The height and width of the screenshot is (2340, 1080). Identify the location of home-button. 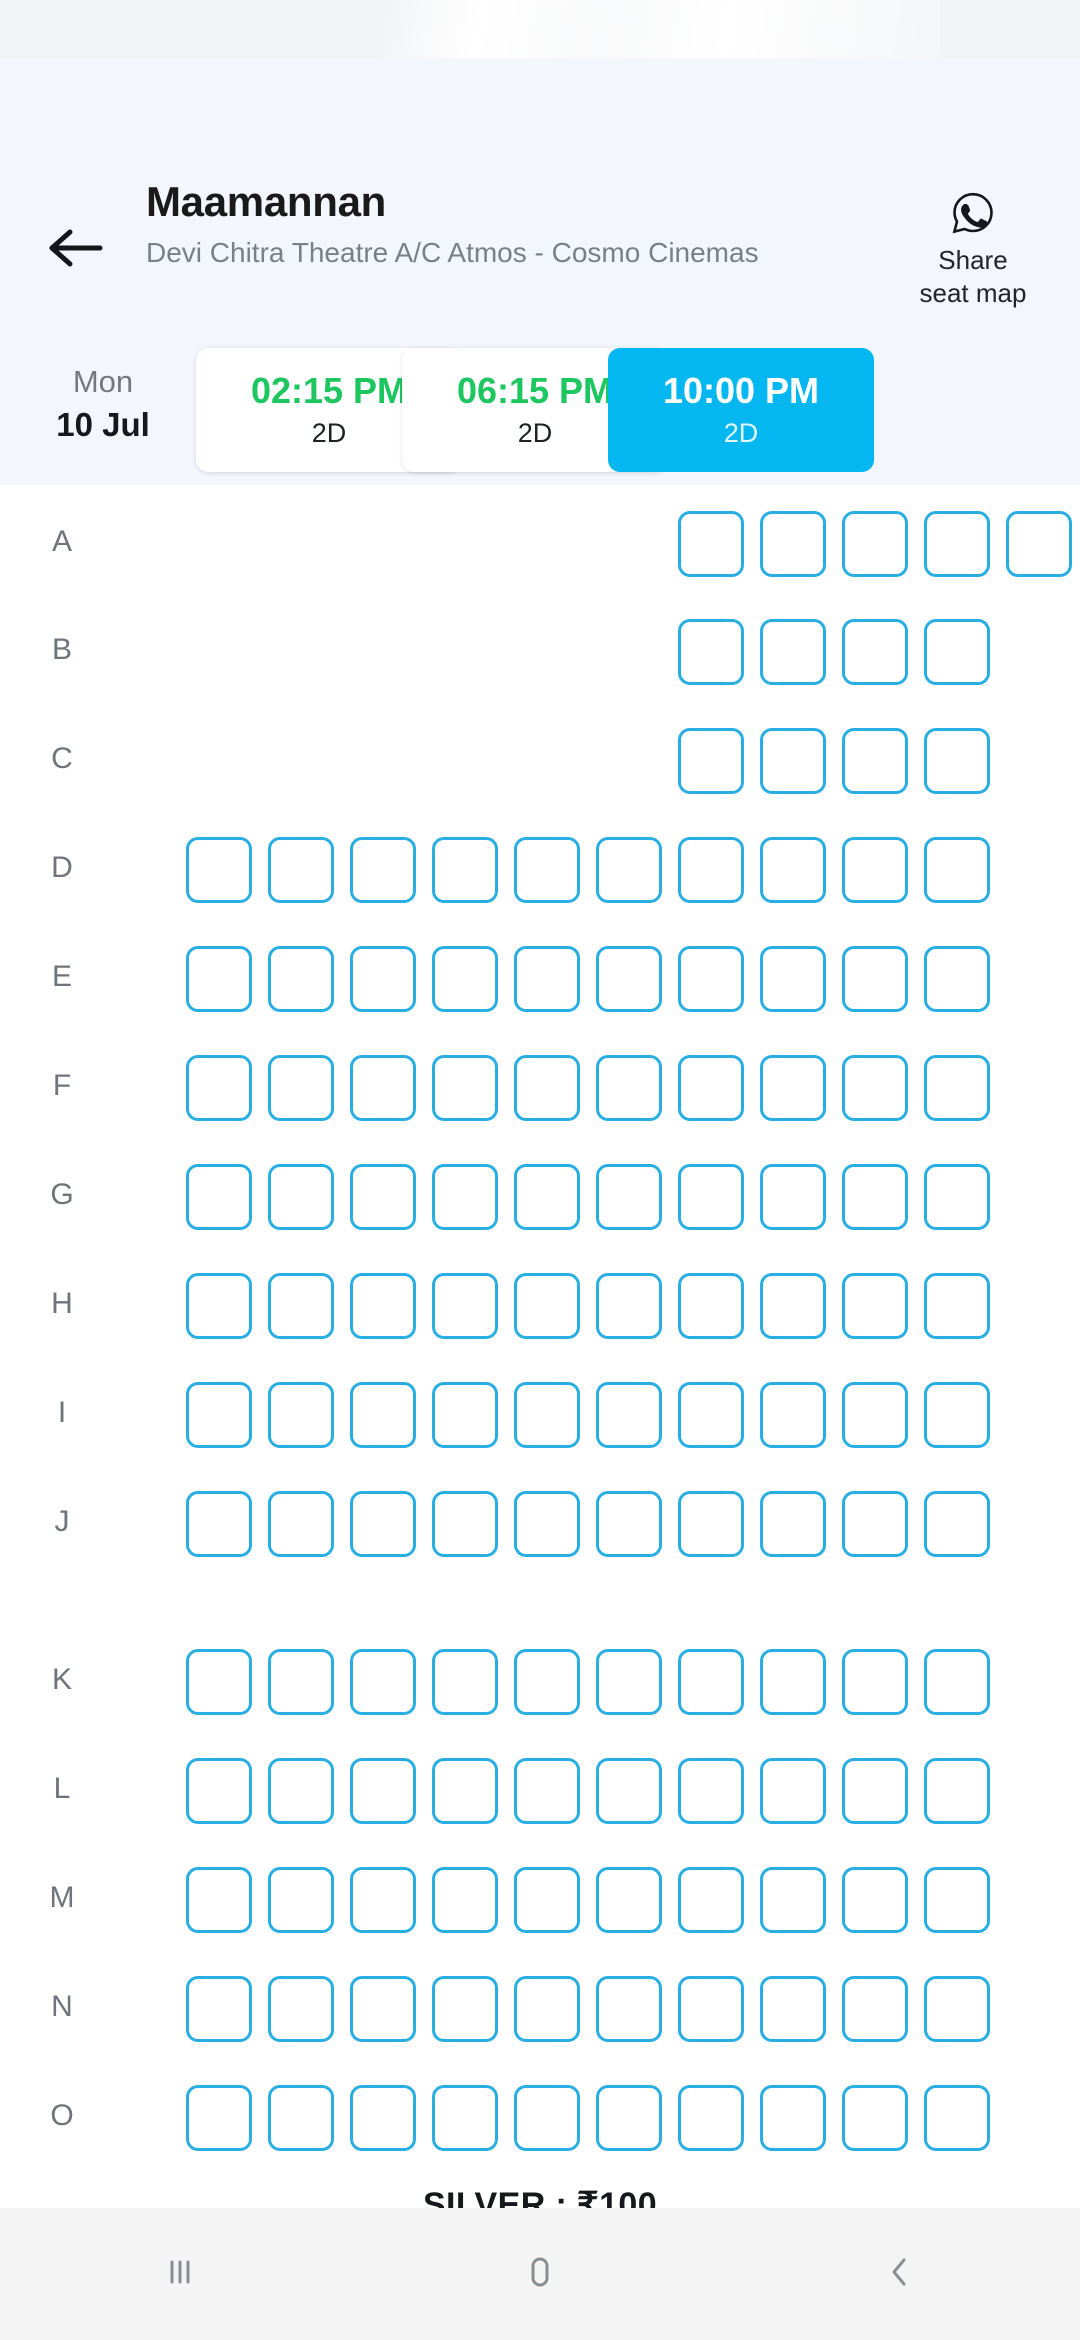
(540, 2274).